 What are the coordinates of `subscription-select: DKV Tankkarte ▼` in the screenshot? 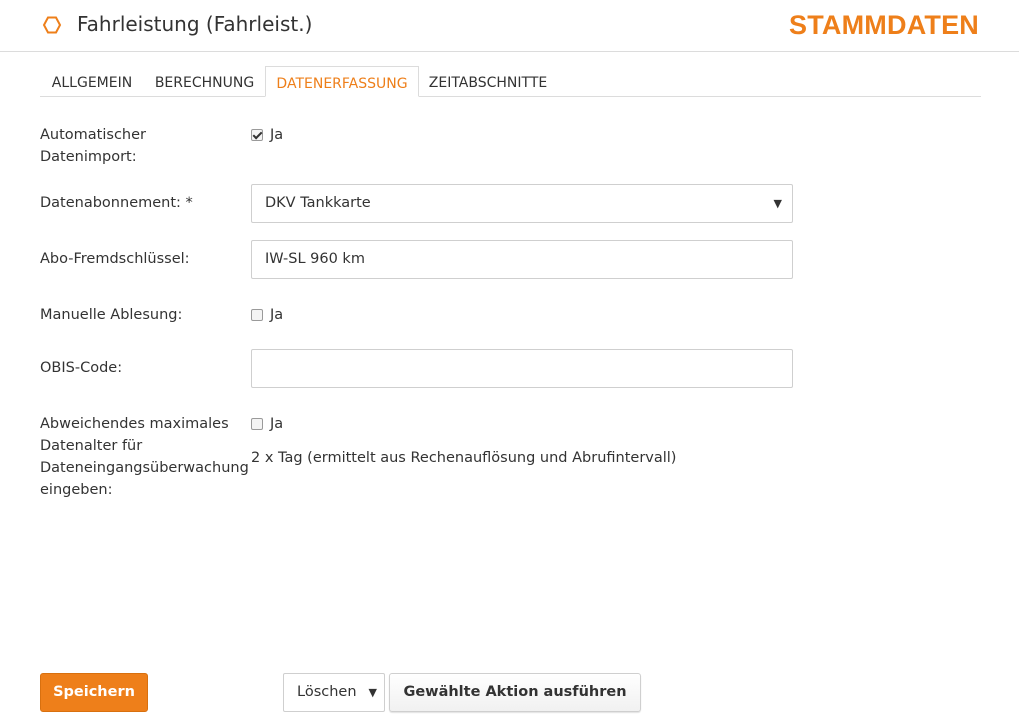 It's located at (522, 203).